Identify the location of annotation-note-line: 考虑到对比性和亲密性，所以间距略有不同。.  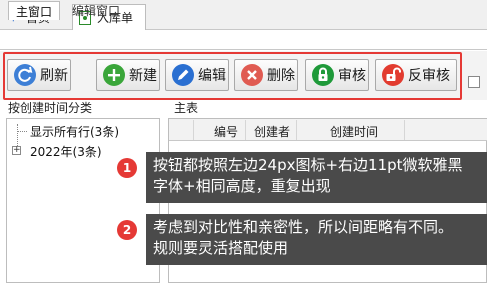
(303, 227).